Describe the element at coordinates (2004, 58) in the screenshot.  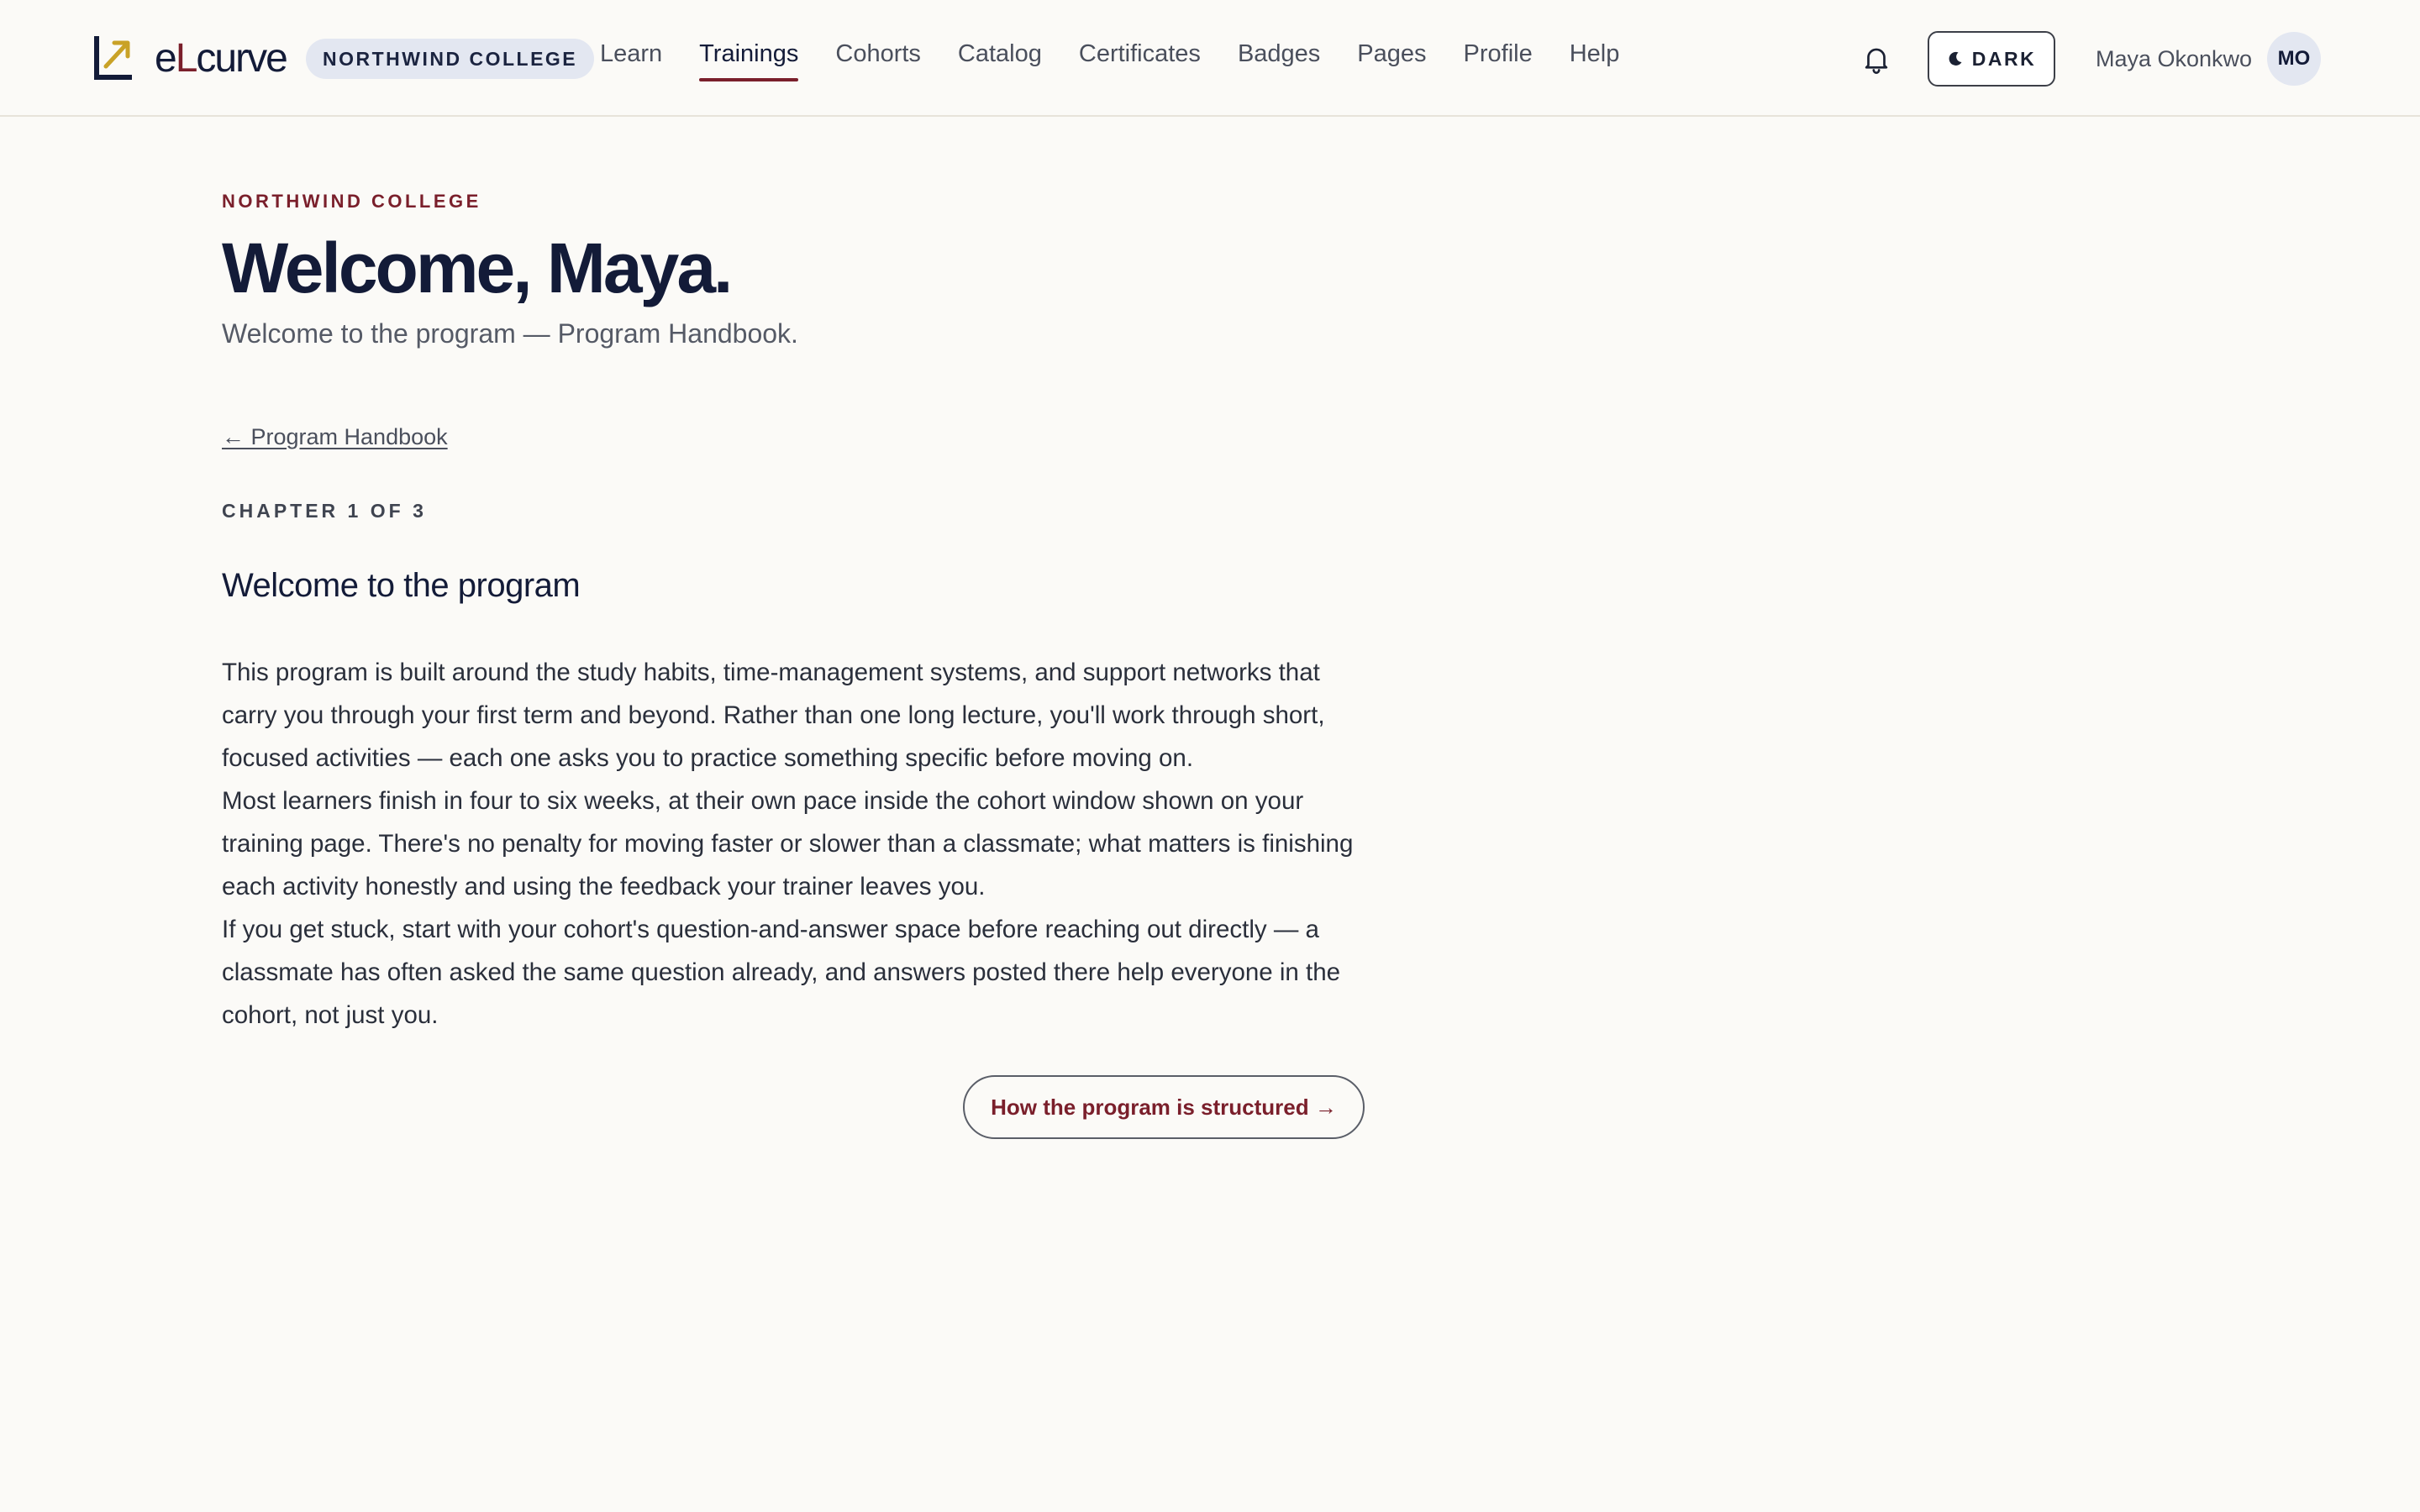
I see `theme-toggle-label: DARK` at that location.